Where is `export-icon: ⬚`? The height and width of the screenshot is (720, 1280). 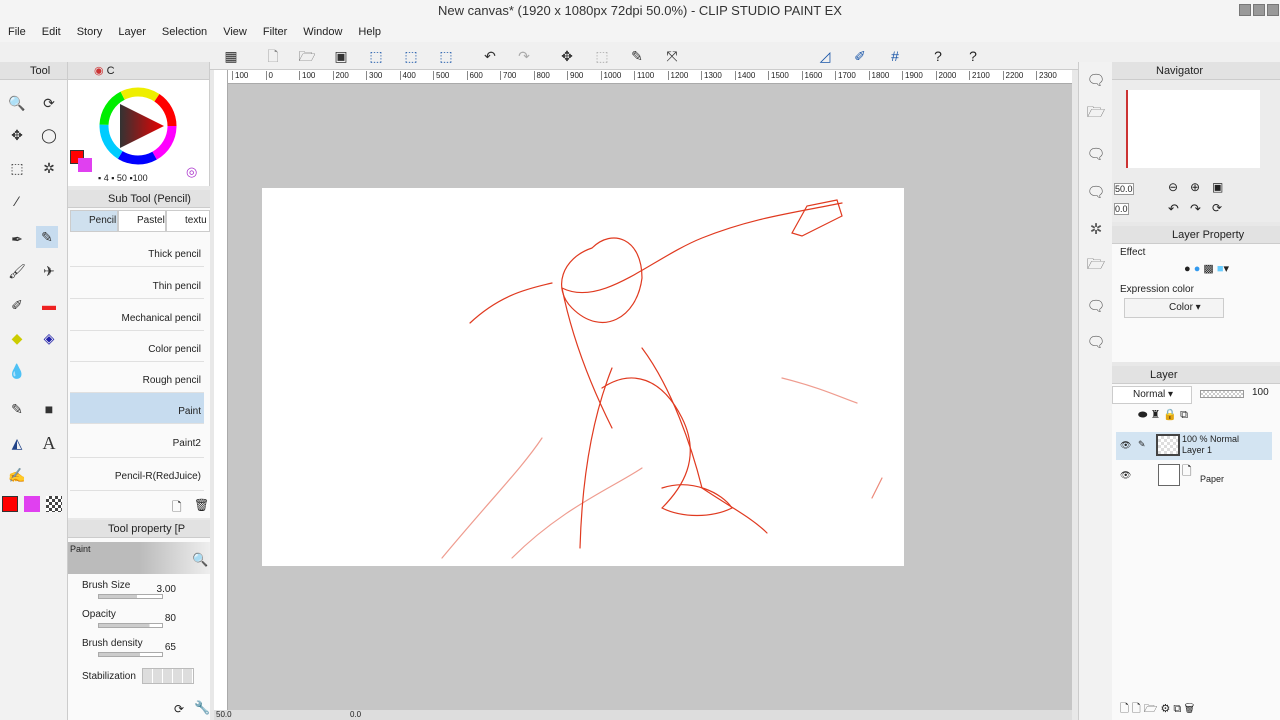
export-icon: ⬚ is located at coordinates (376, 56).